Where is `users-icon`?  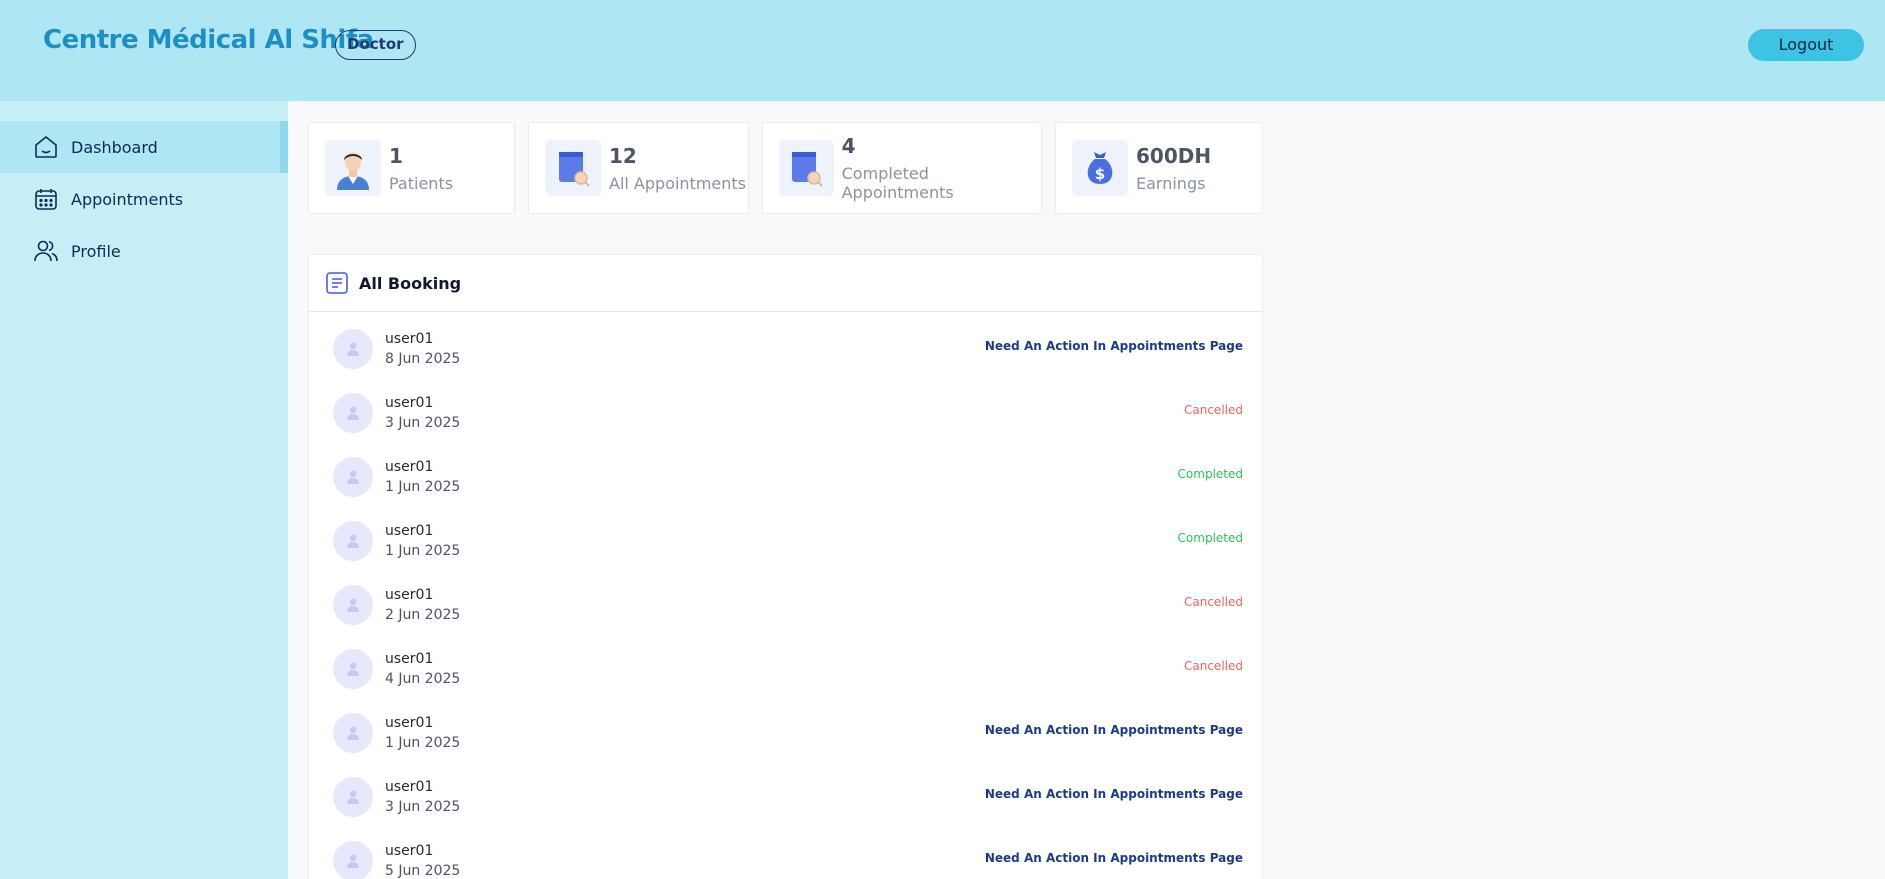 users-icon is located at coordinates (46, 251).